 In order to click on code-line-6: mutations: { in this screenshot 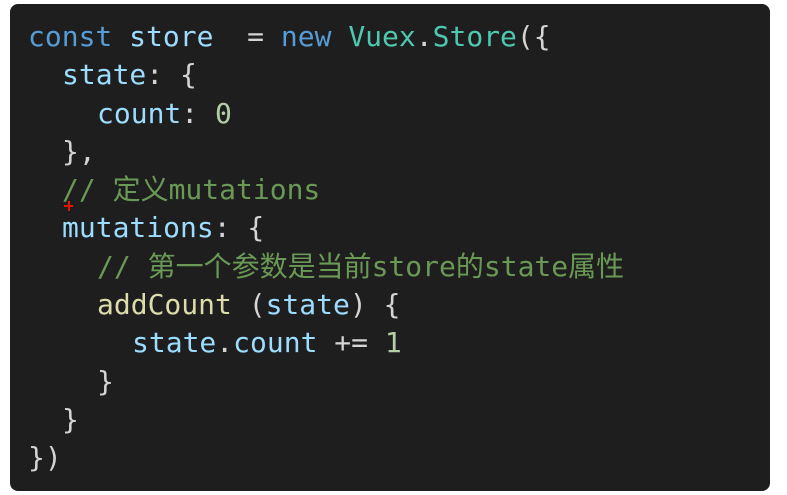, I will do `click(399, 228)`.